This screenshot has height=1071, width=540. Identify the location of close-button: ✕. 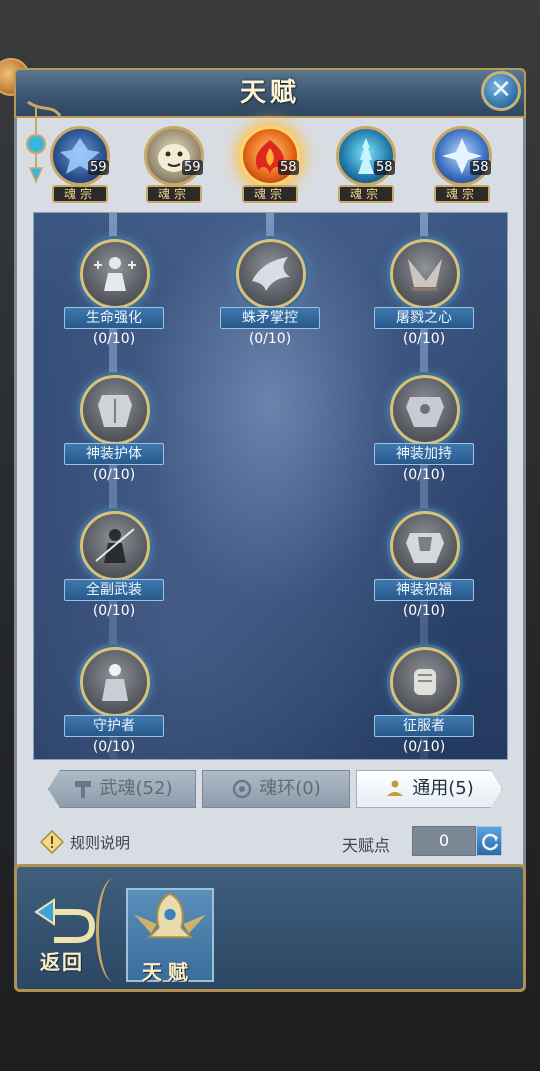
(501, 91).